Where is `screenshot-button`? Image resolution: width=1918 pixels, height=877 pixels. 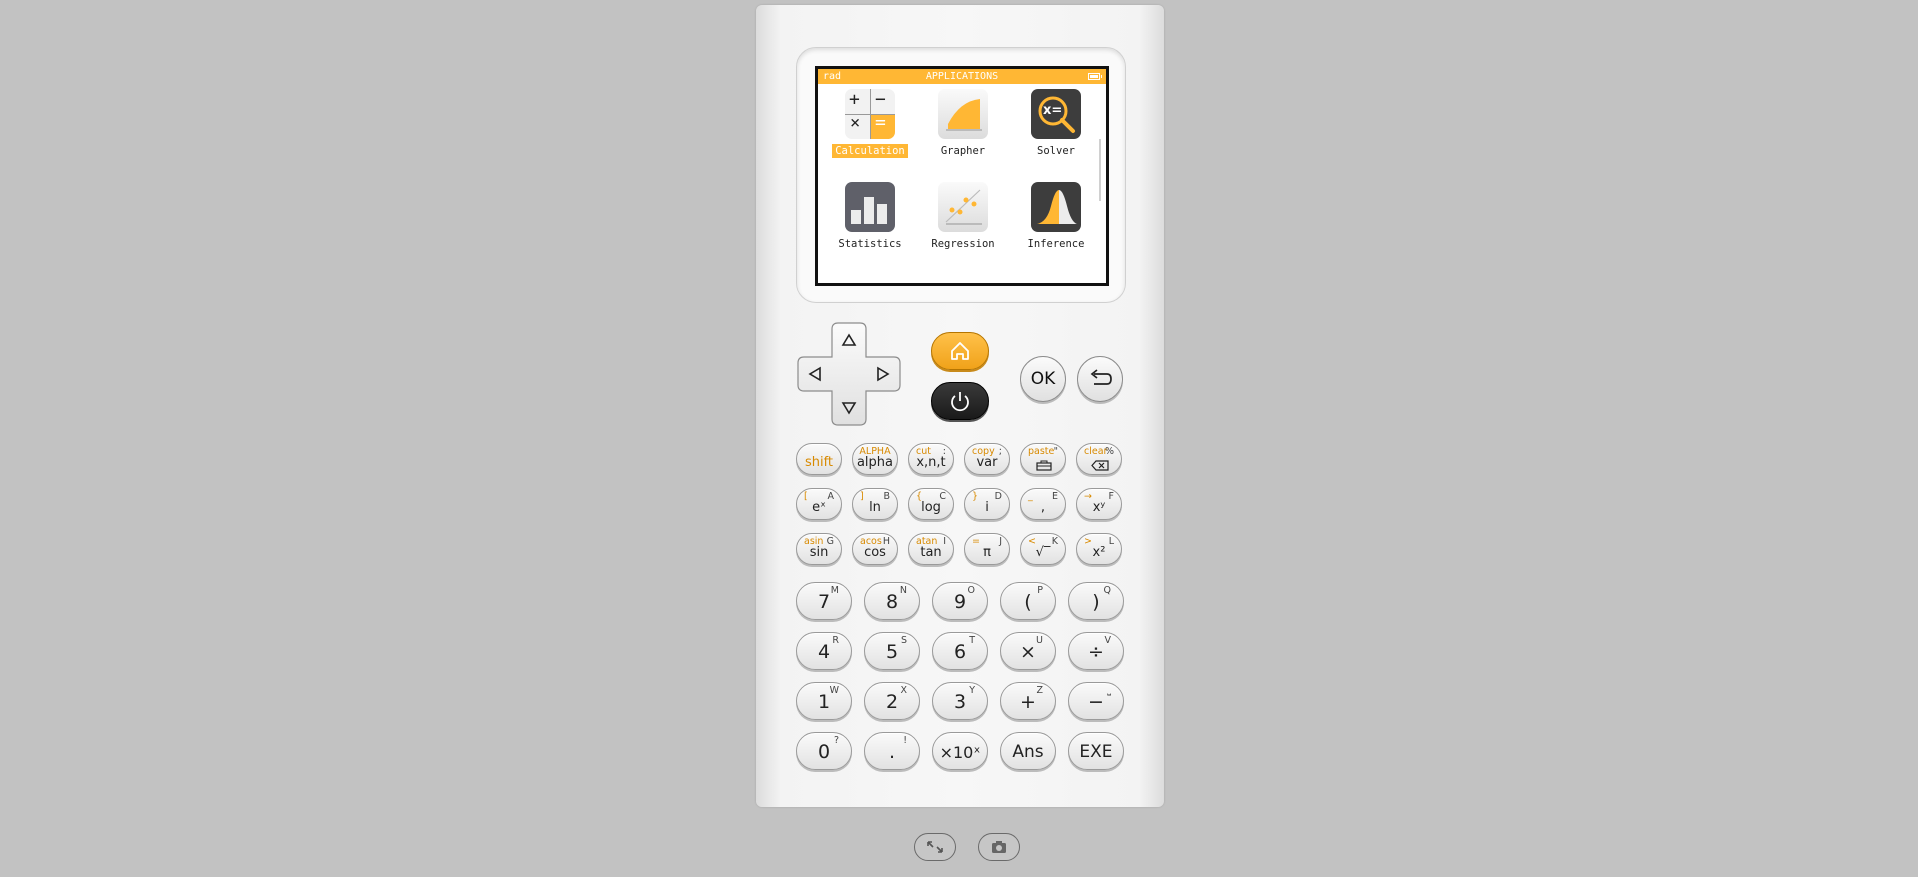
screenshot-button is located at coordinates (999, 847).